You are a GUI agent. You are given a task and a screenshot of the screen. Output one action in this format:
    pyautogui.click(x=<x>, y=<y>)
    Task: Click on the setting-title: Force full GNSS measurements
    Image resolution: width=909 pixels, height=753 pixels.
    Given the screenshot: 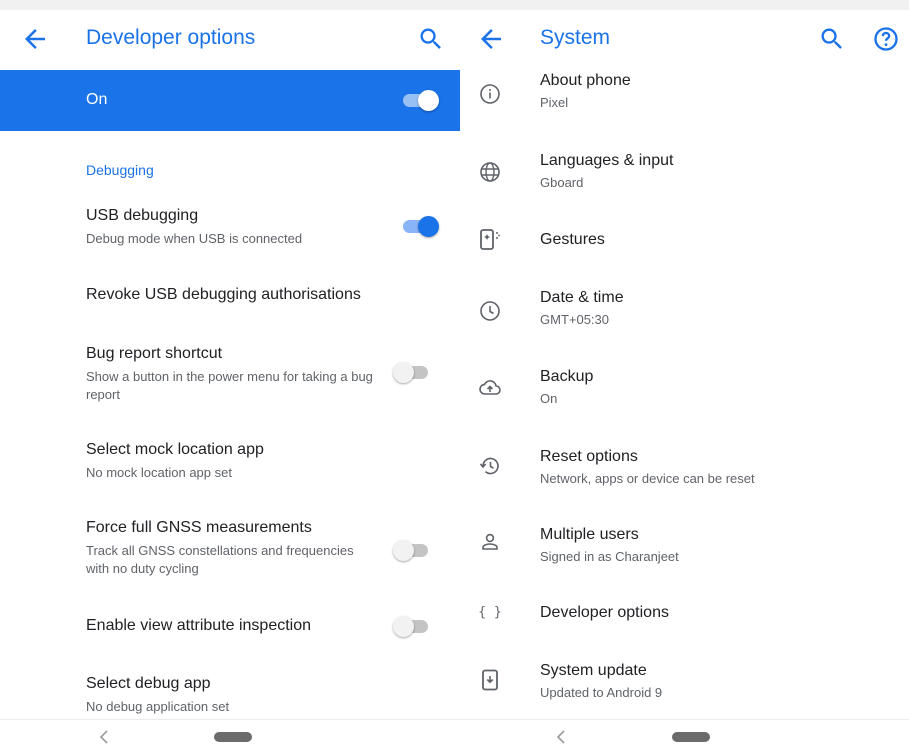 What is the action you would take?
    pyautogui.click(x=199, y=527)
    